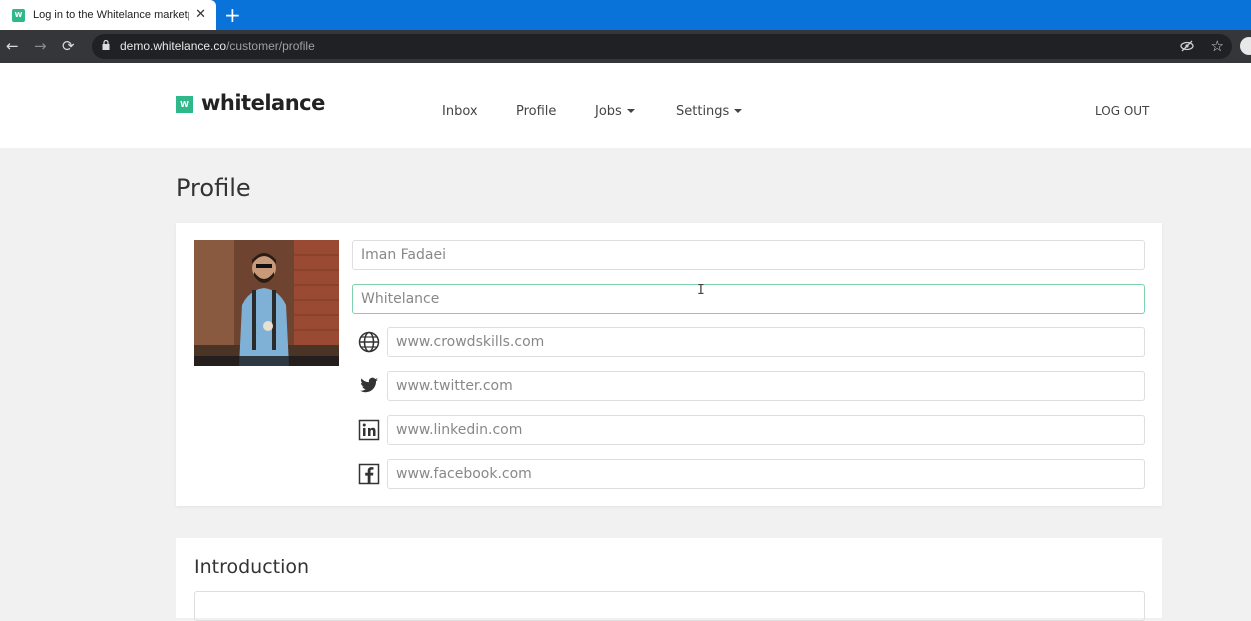  What do you see at coordinates (12, 46) in the screenshot?
I see `back-icon: ←` at bounding box center [12, 46].